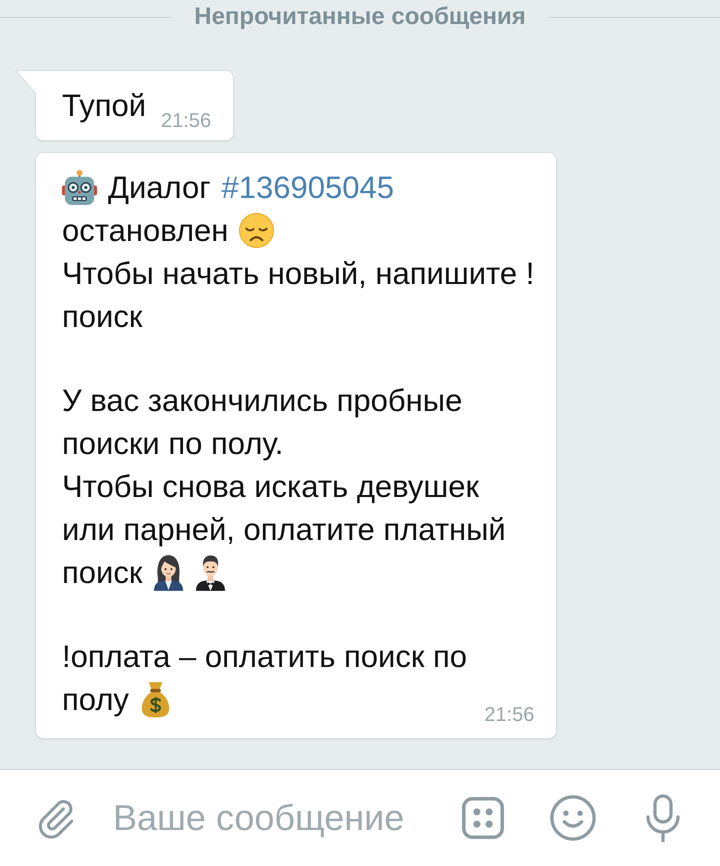  What do you see at coordinates (173, 444) in the screenshot?
I see `message-text: поиски по полу.` at bounding box center [173, 444].